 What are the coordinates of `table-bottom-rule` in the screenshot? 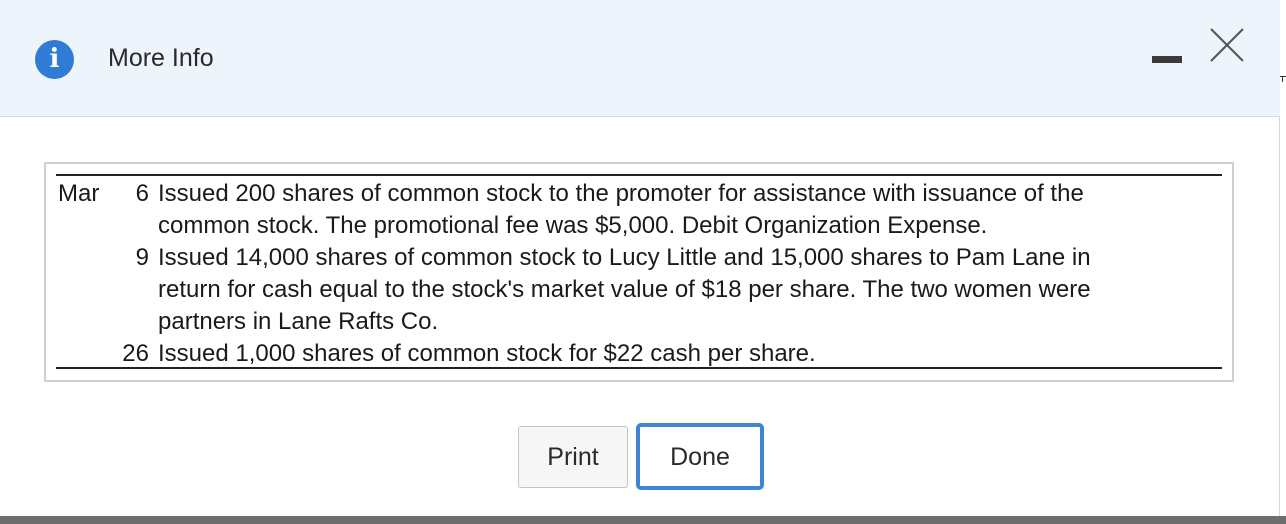 It's located at (639, 368).